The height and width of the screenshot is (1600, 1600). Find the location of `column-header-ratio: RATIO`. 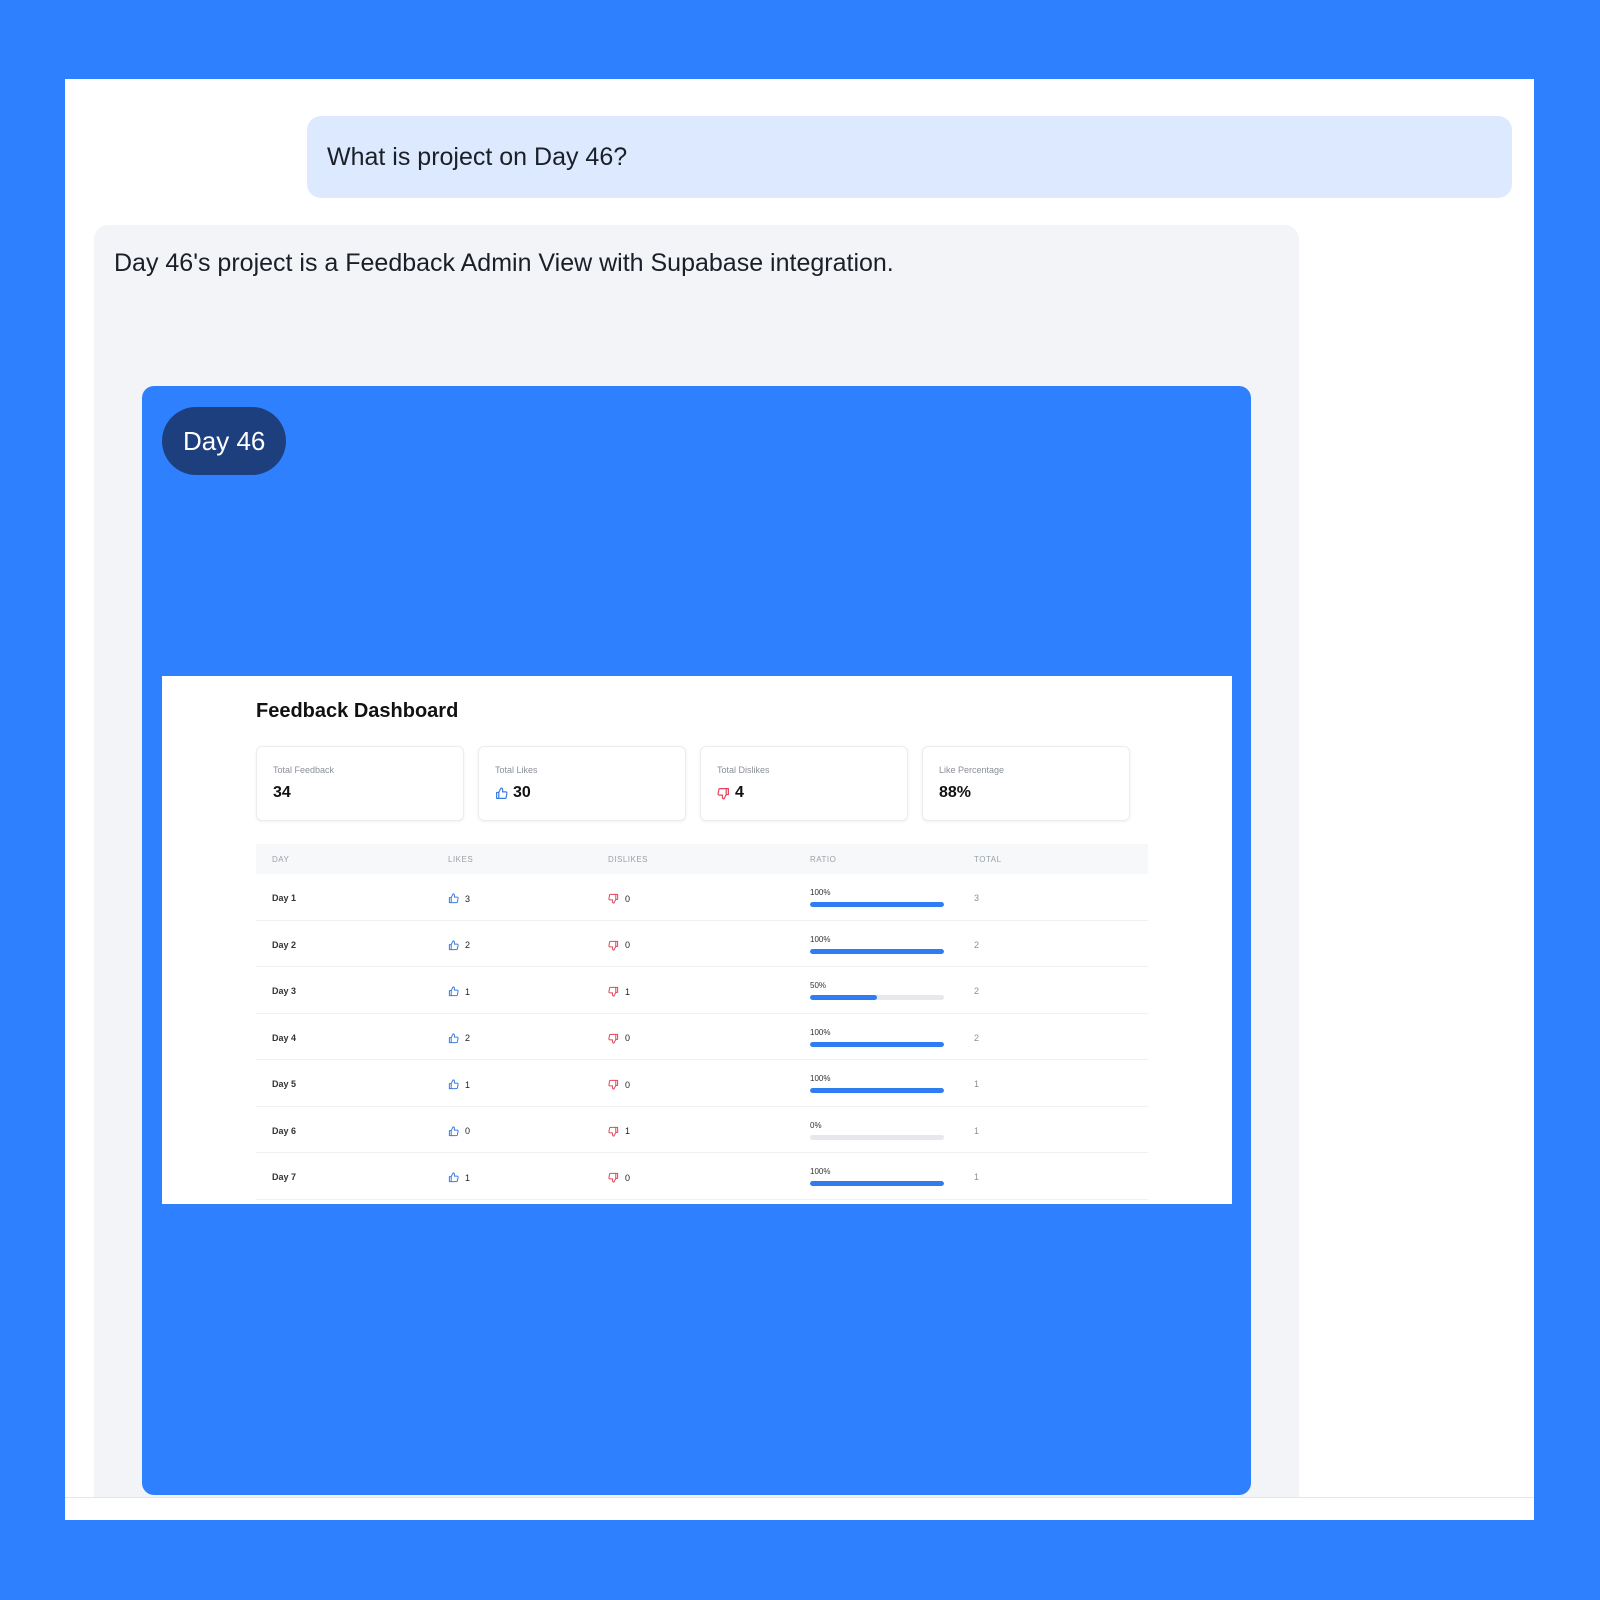

column-header-ratio: RATIO is located at coordinates (823, 859).